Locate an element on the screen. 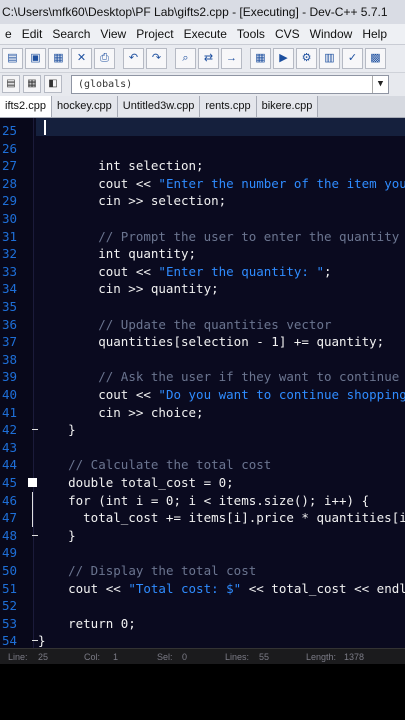 The image size is (405, 720). redo-icon: ↷ is located at coordinates (156, 58).